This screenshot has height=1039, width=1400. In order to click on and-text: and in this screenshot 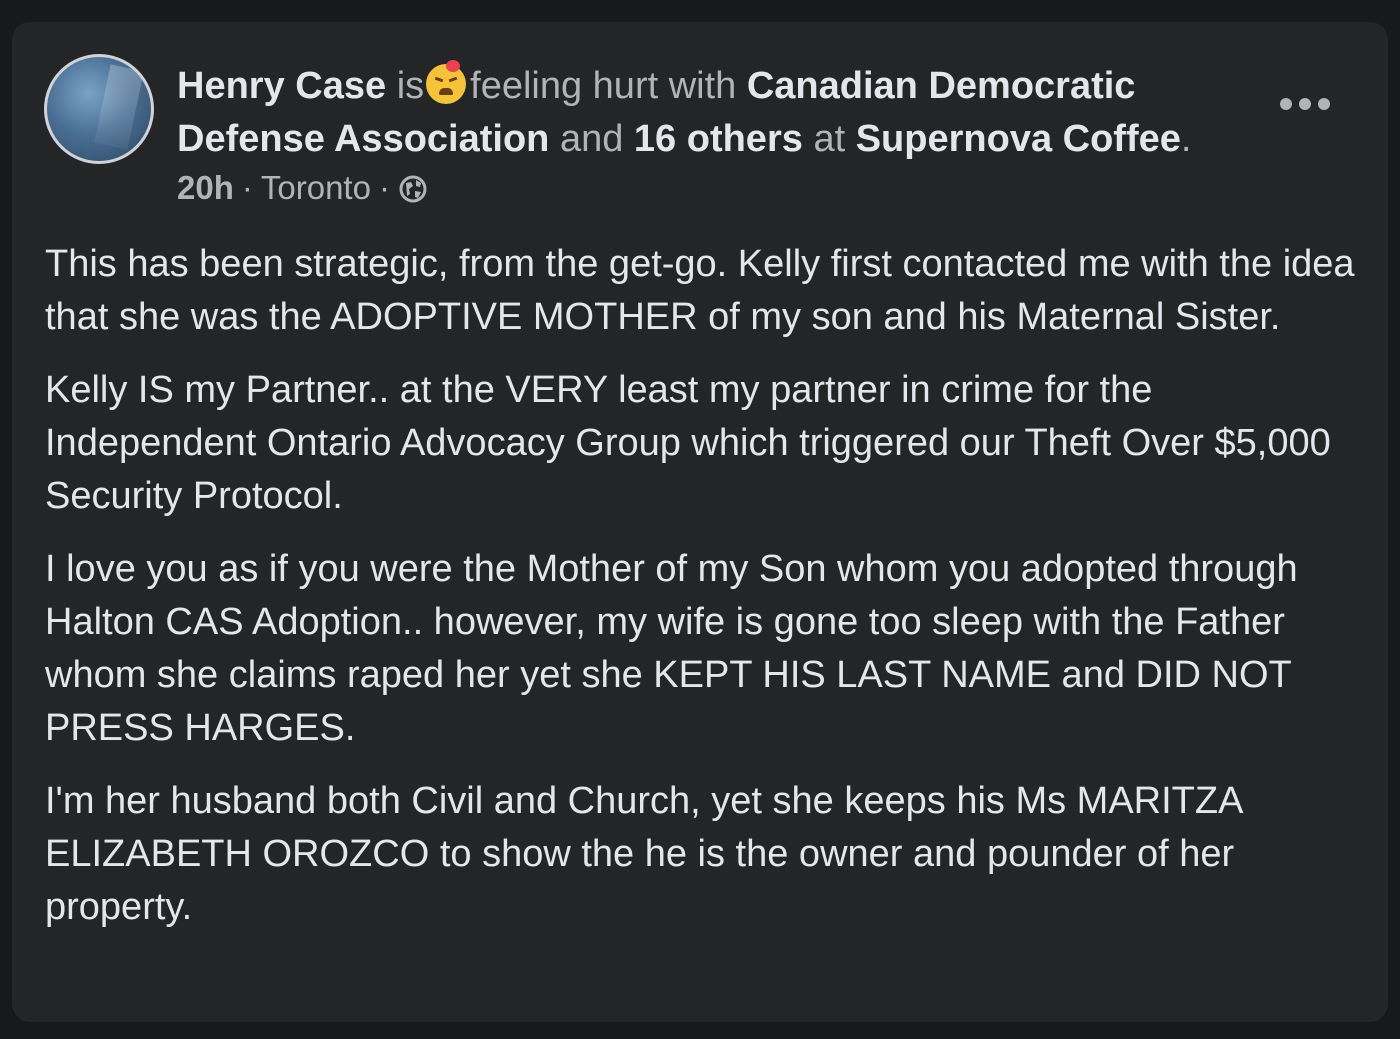, I will do `click(591, 139)`.